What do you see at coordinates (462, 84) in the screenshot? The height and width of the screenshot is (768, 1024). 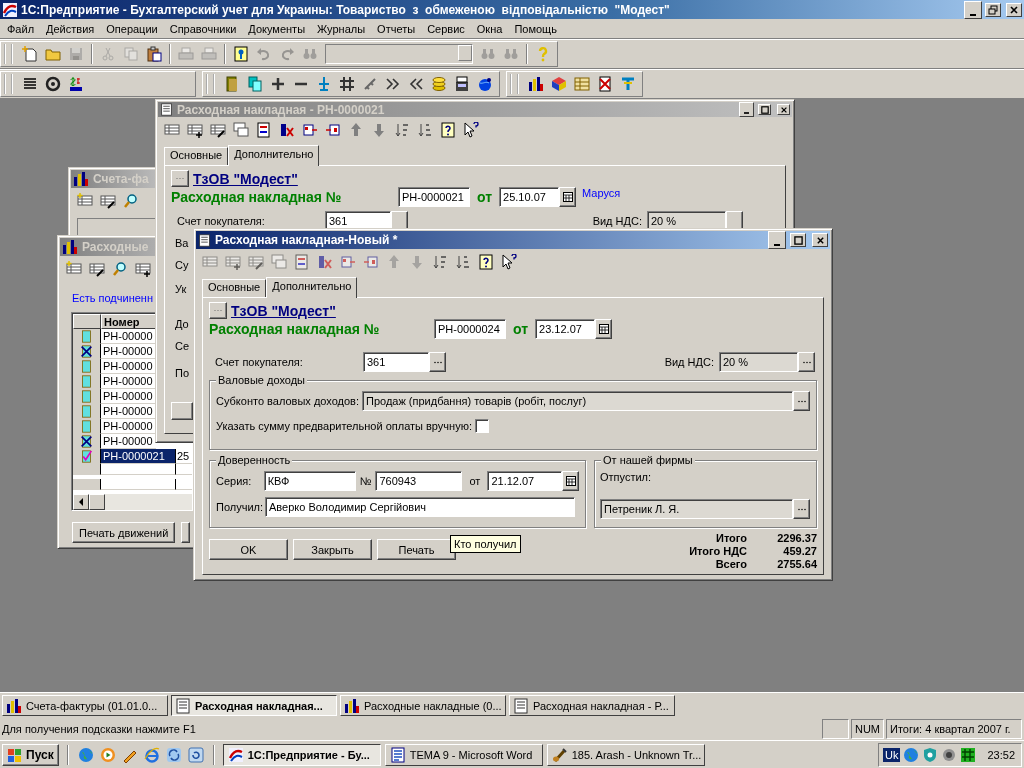 I see `cash-register-icon` at bounding box center [462, 84].